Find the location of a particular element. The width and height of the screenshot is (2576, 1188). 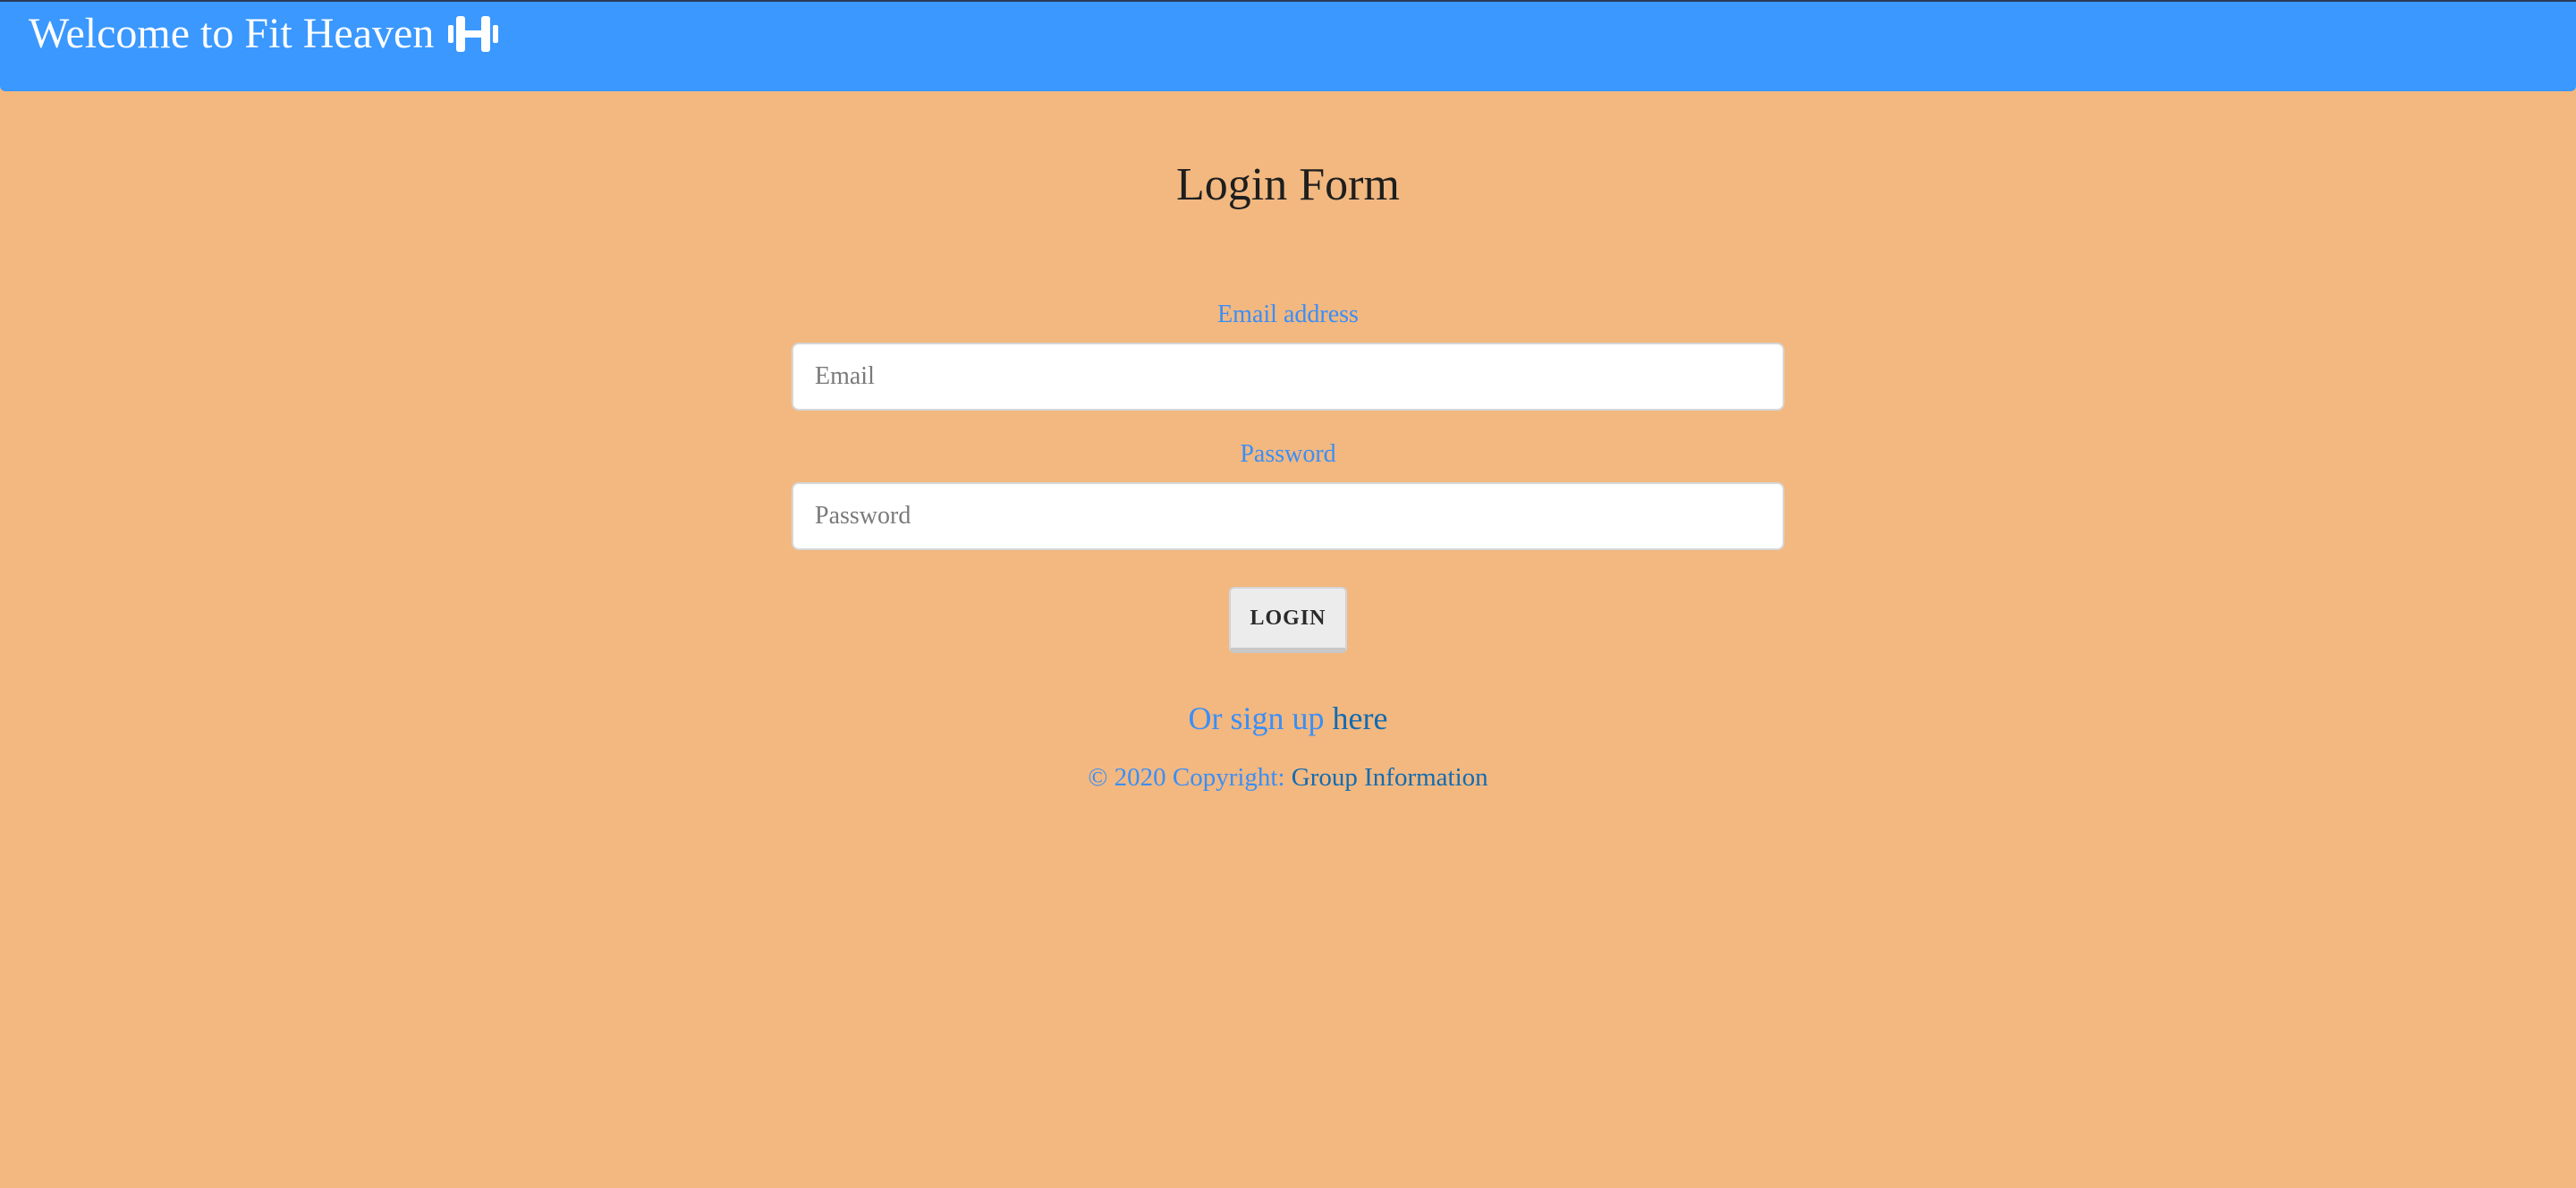

email-field is located at coordinates (1288, 377).